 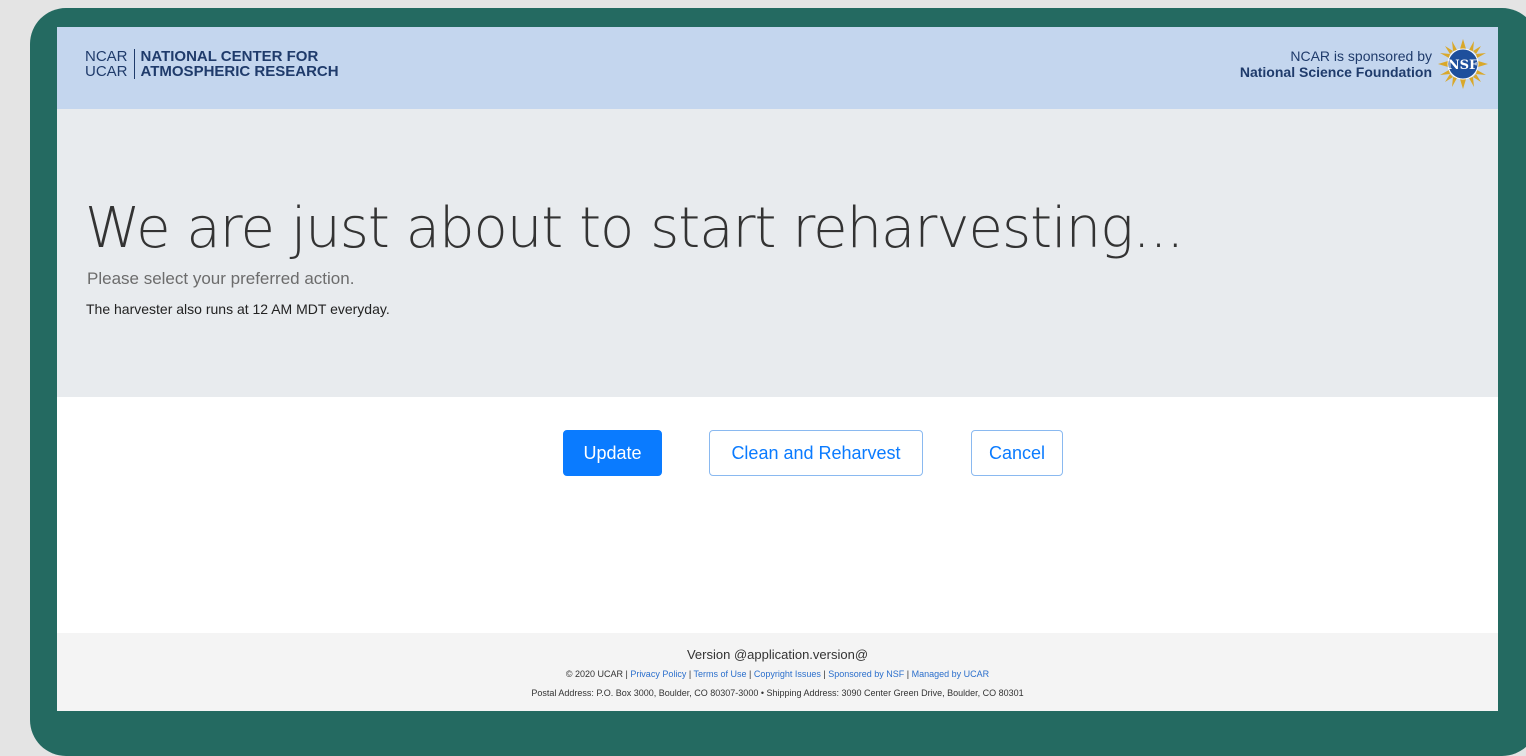 I want to click on sponsored-by-nsf-link: Sponsored by NSF, so click(x=866, y=674).